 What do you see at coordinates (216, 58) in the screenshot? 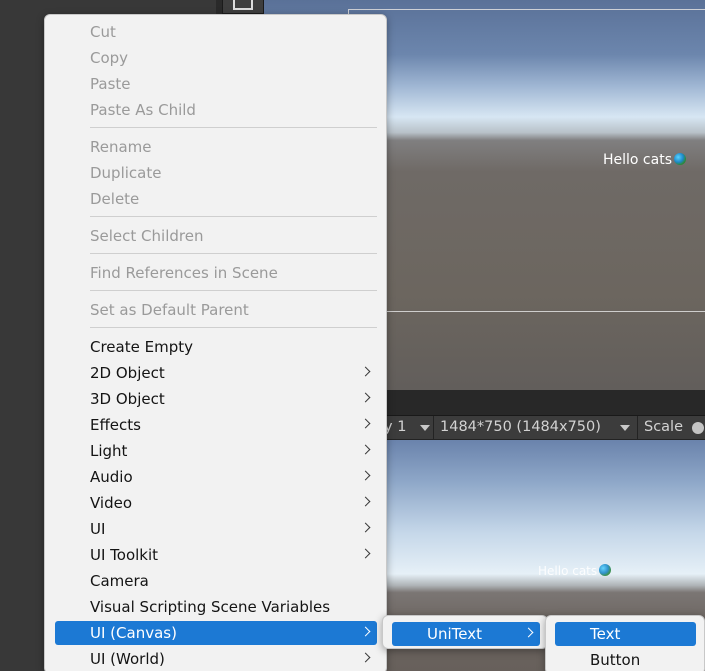
I see `menu-item-copy: Copy` at bounding box center [216, 58].